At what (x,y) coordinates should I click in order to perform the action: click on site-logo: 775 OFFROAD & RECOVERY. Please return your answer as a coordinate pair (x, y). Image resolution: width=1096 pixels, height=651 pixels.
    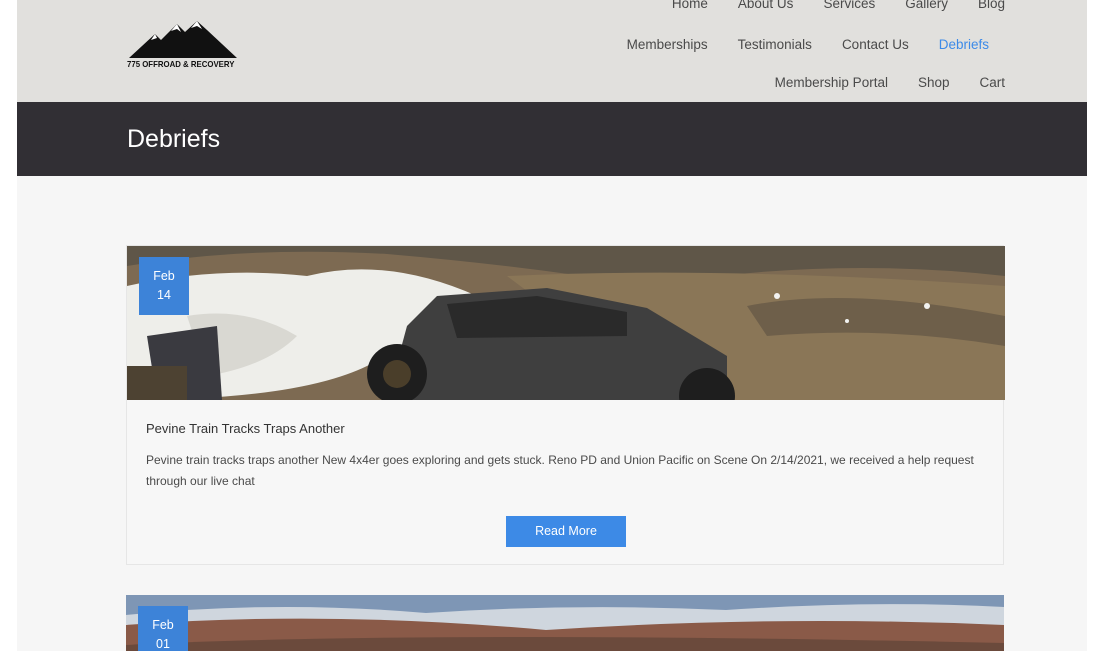
    Looking at the image, I should click on (187, 45).